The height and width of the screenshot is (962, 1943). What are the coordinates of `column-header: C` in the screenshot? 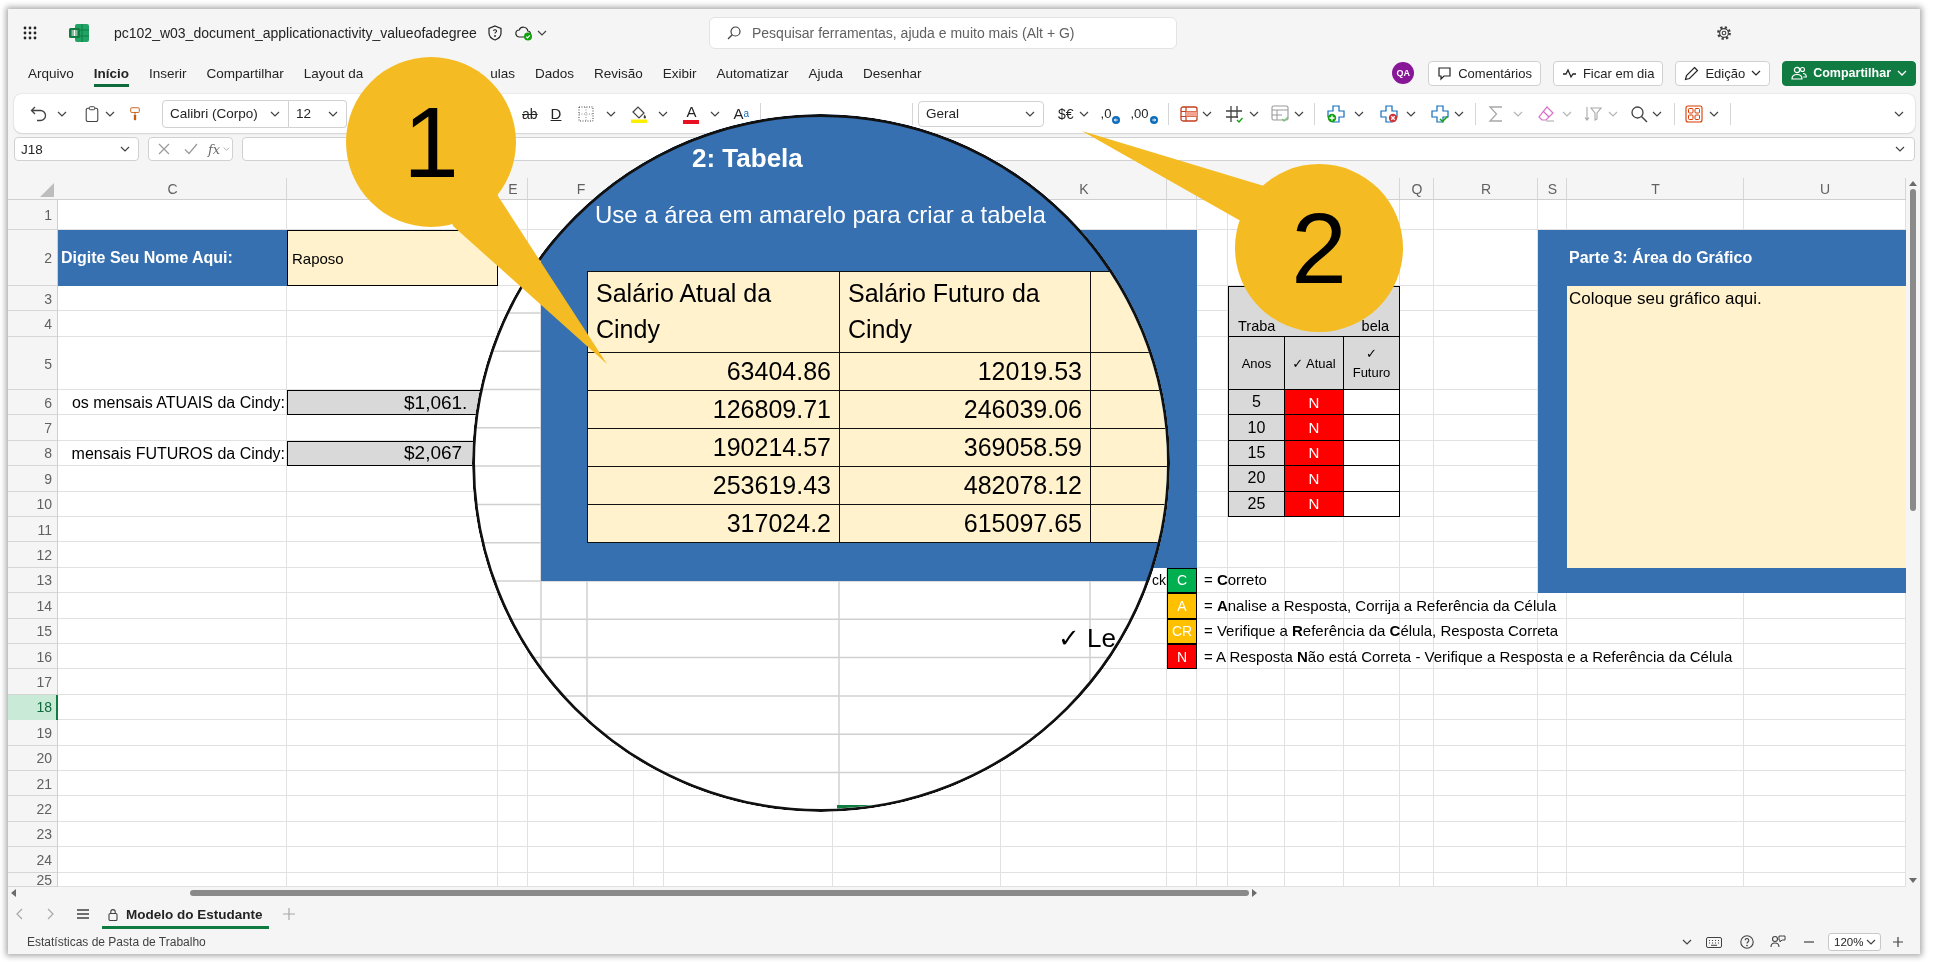 It's located at (172, 189).